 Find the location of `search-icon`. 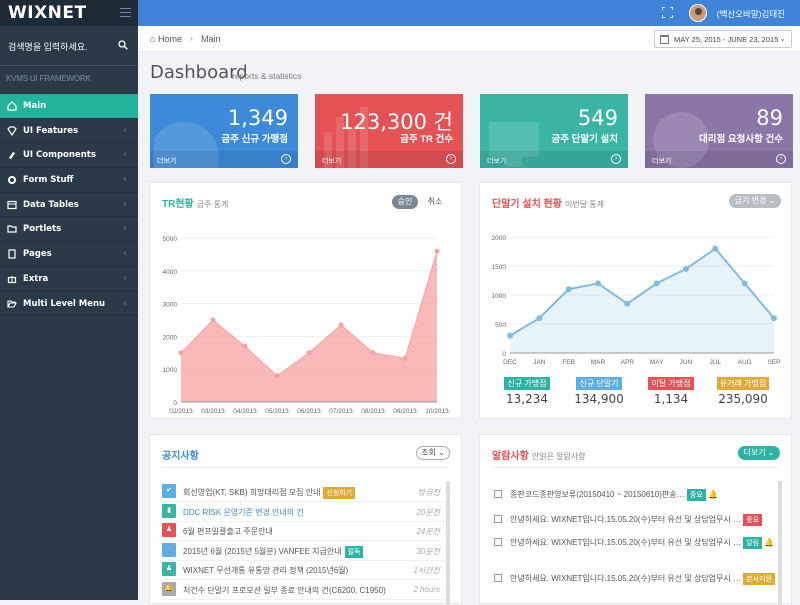

search-icon is located at coordinates (123, 45).